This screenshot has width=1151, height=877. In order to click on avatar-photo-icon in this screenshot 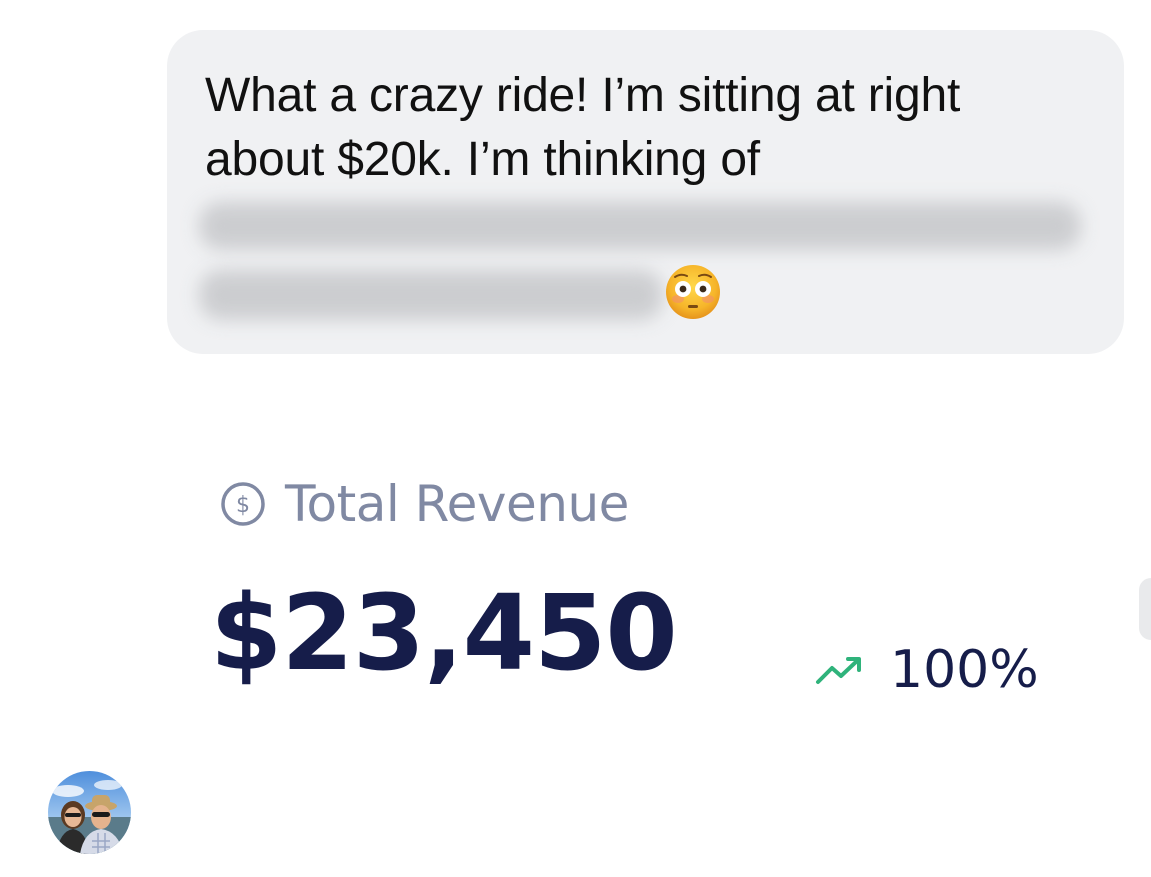, I will do `click(89, 812)`.